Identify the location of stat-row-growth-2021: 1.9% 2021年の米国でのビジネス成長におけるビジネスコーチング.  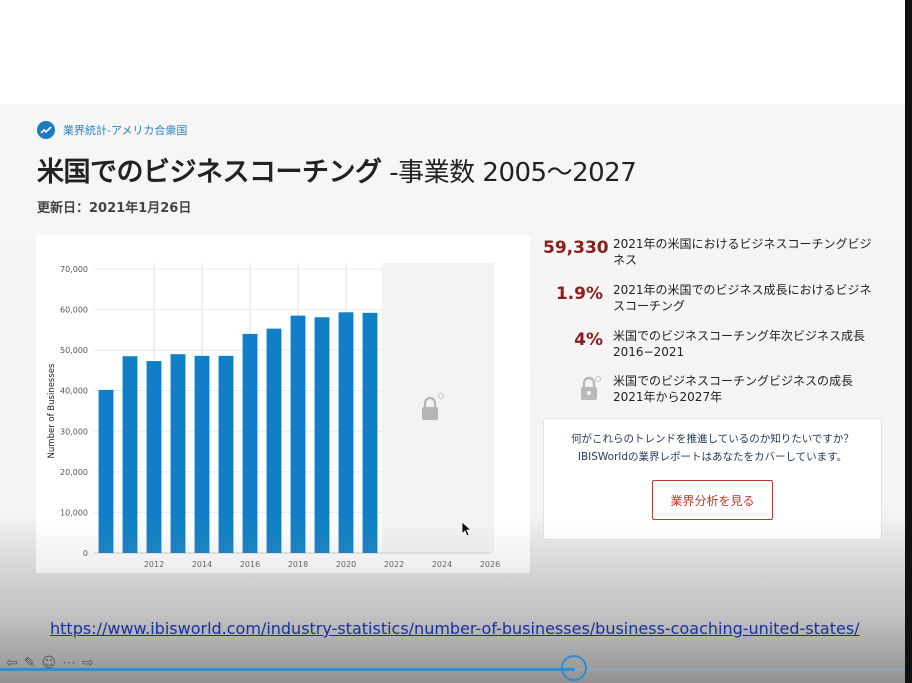
(713, 298).